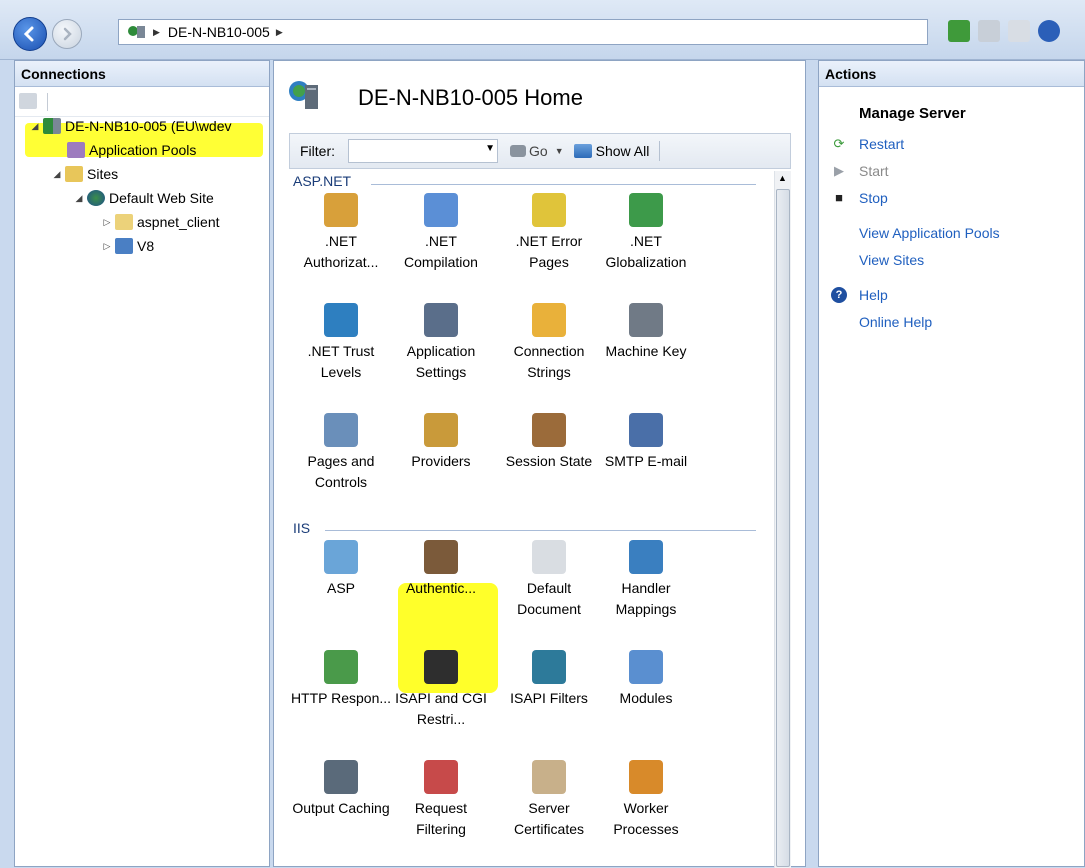  I want to click on website-icon, so click(96, 198).